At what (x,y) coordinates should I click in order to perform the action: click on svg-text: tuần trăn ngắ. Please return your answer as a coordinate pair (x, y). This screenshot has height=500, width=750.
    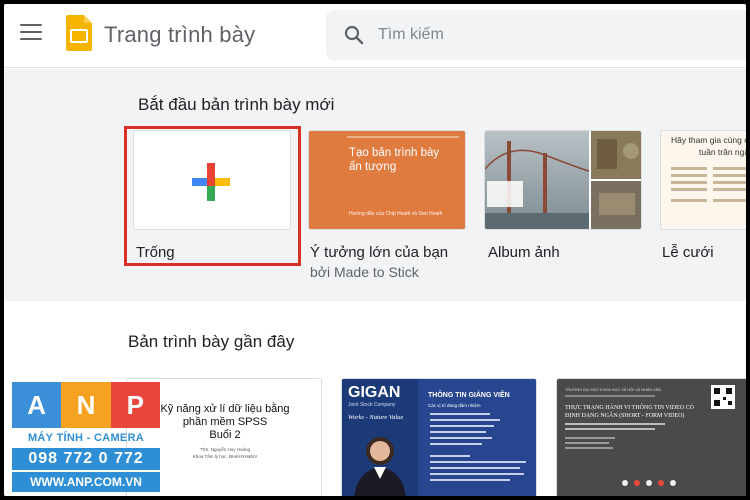
    Looking at the image, I should click on (722, 152).